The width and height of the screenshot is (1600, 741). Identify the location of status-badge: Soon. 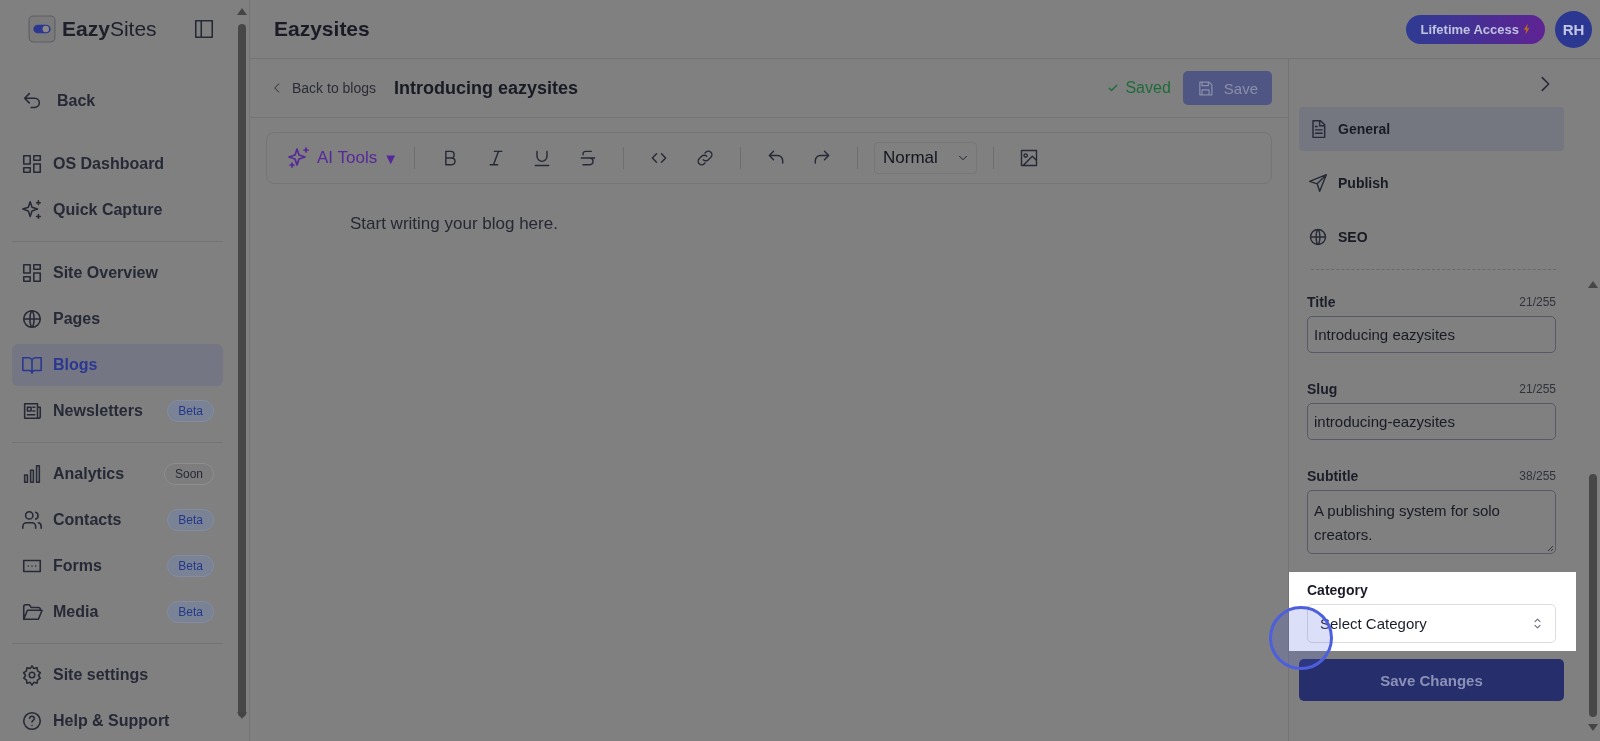
(188, 474).